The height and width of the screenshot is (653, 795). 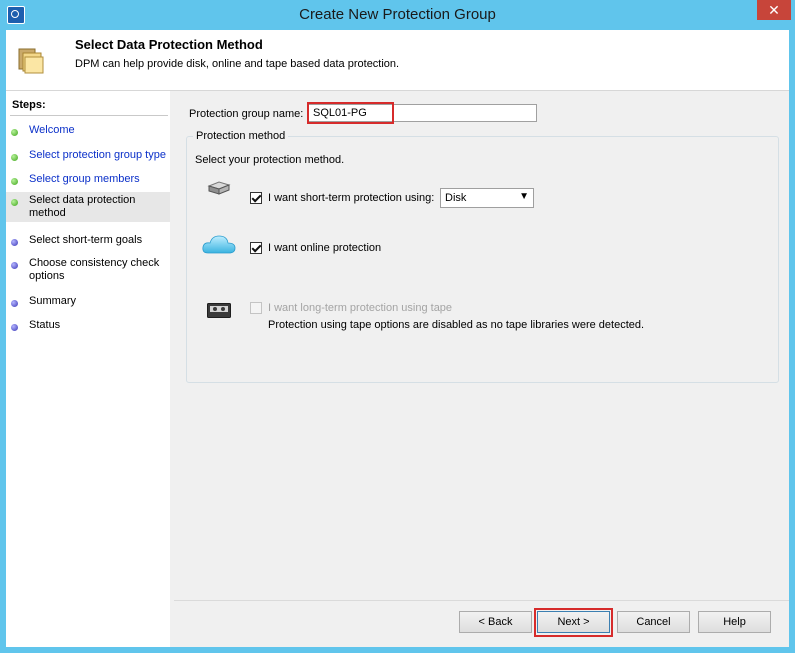 I want to click on step-label: Select data protection method, so click(x=82, y=206).